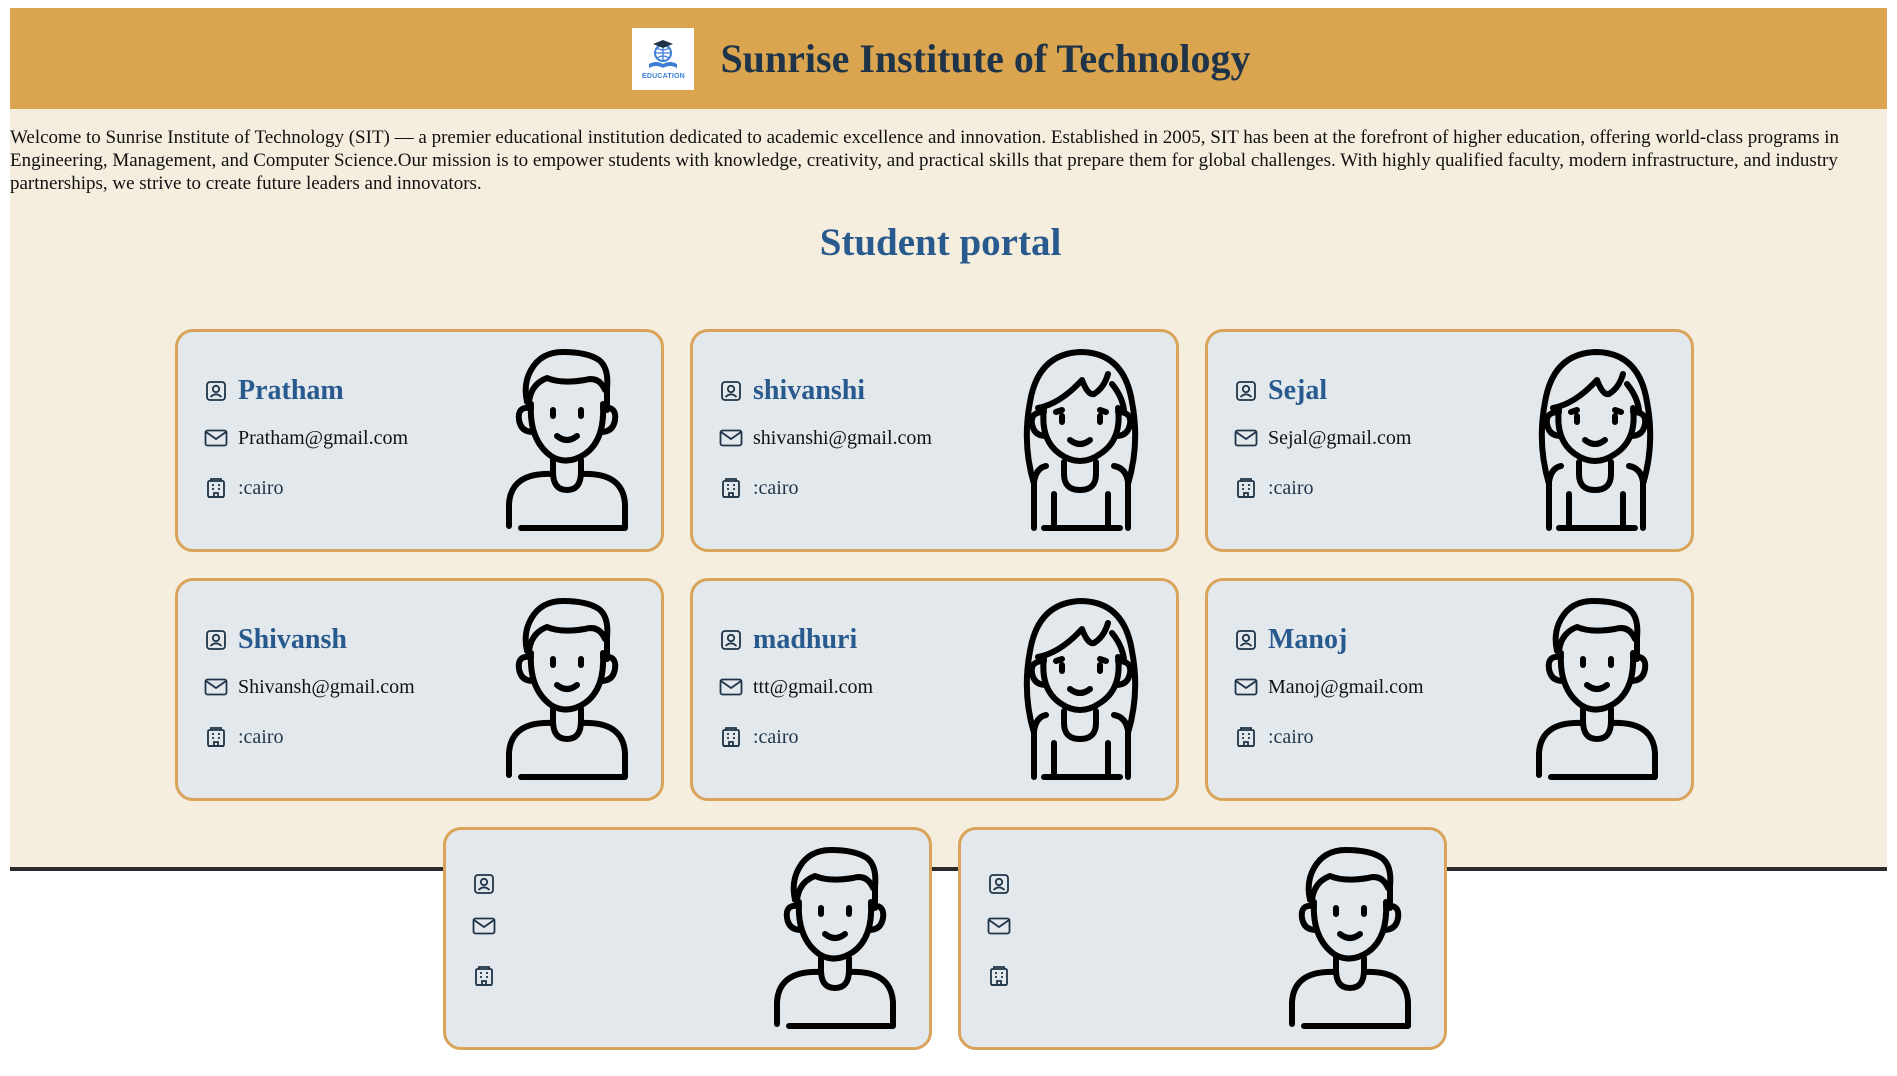 The image size is (1897, 1076). I want to click on student-email: Pratham@gmail.com, so click(323, 438).